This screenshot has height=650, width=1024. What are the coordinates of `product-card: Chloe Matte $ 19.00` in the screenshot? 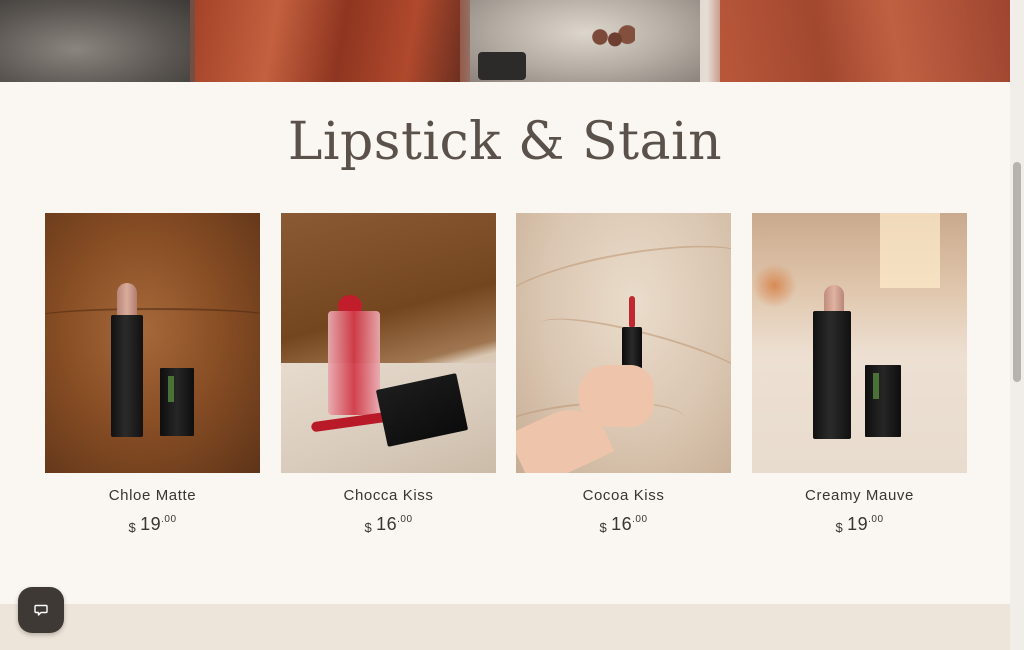 It's located at (152, 374).